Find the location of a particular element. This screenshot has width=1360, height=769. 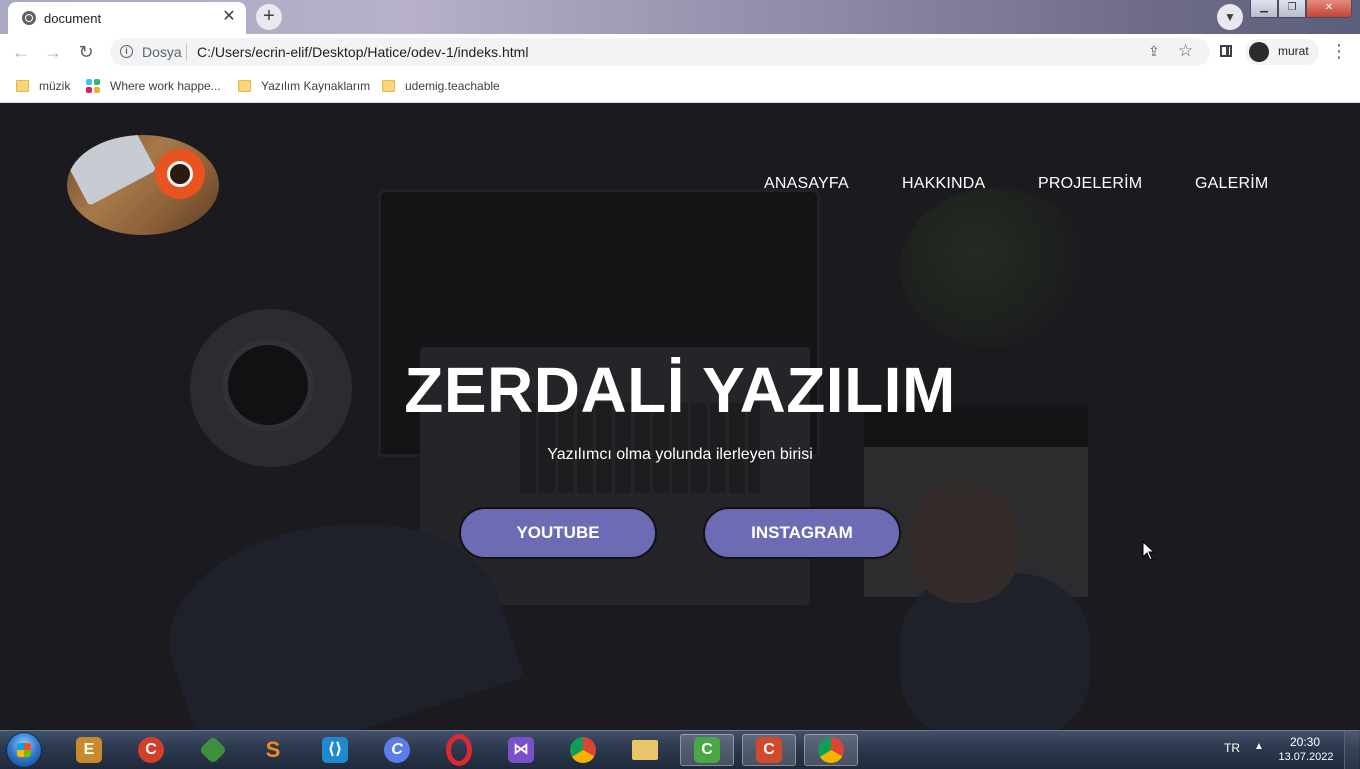

tab-strip: document ✕ + ▼ ▁ ❐ ✕ is located at coordinates (680, 17).